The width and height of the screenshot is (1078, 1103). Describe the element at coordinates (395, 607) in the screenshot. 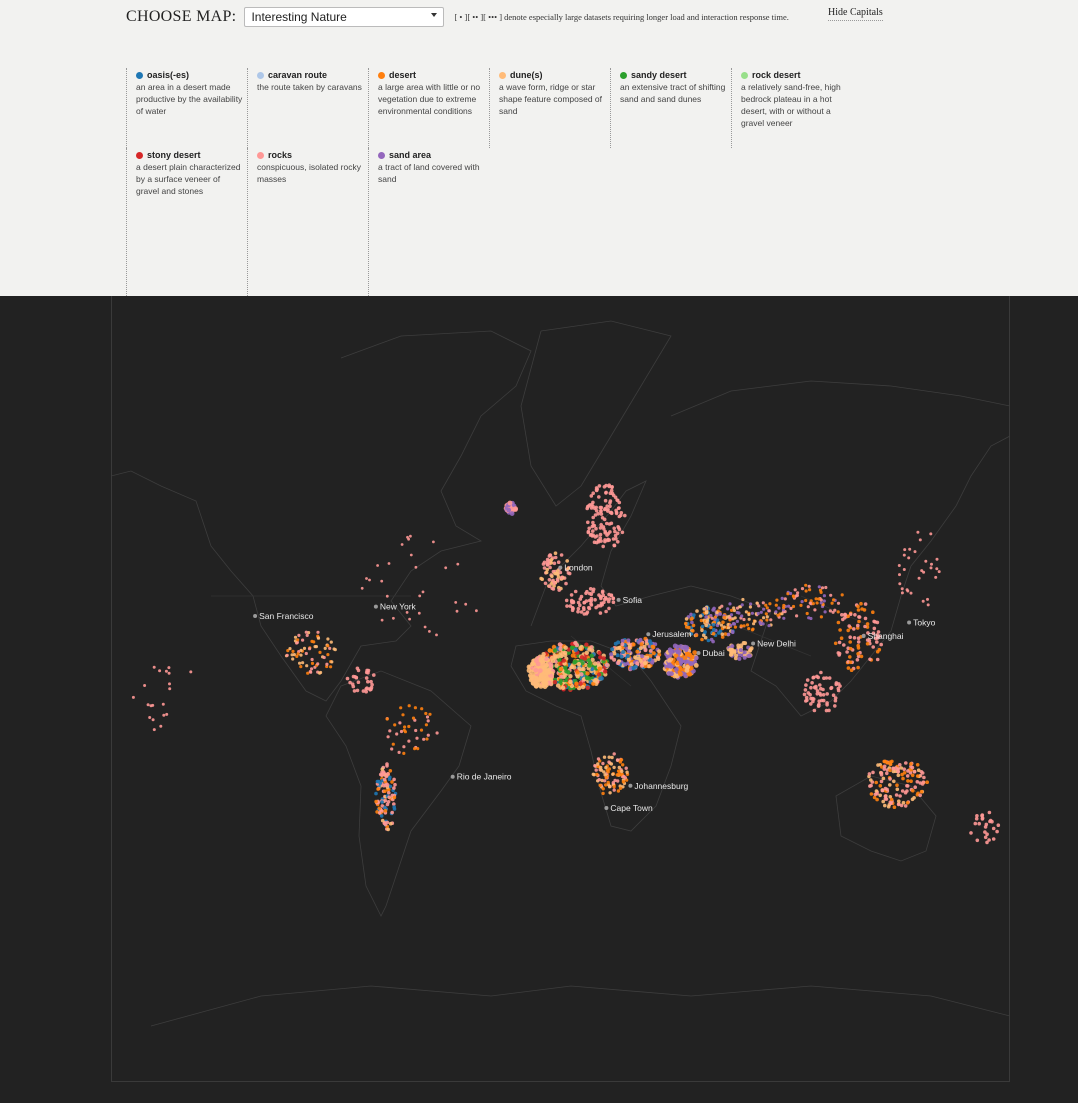

I see `city-marker: New York` at that location.